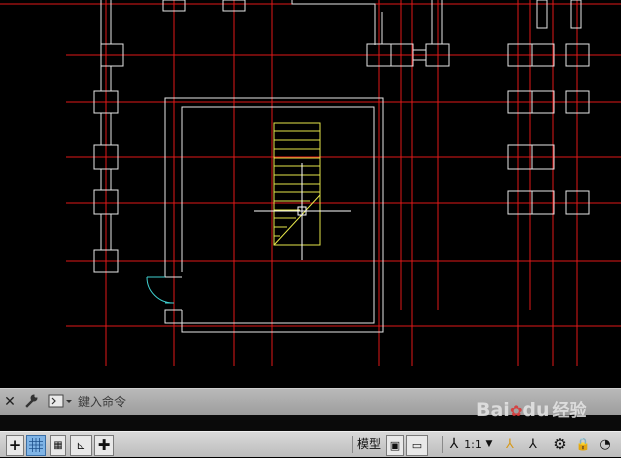 The image size is (621, 458). Describe the element at coordinates (510, 444) in the screenshot. I see `annotation-visibility-icon: ⅄` at that location.